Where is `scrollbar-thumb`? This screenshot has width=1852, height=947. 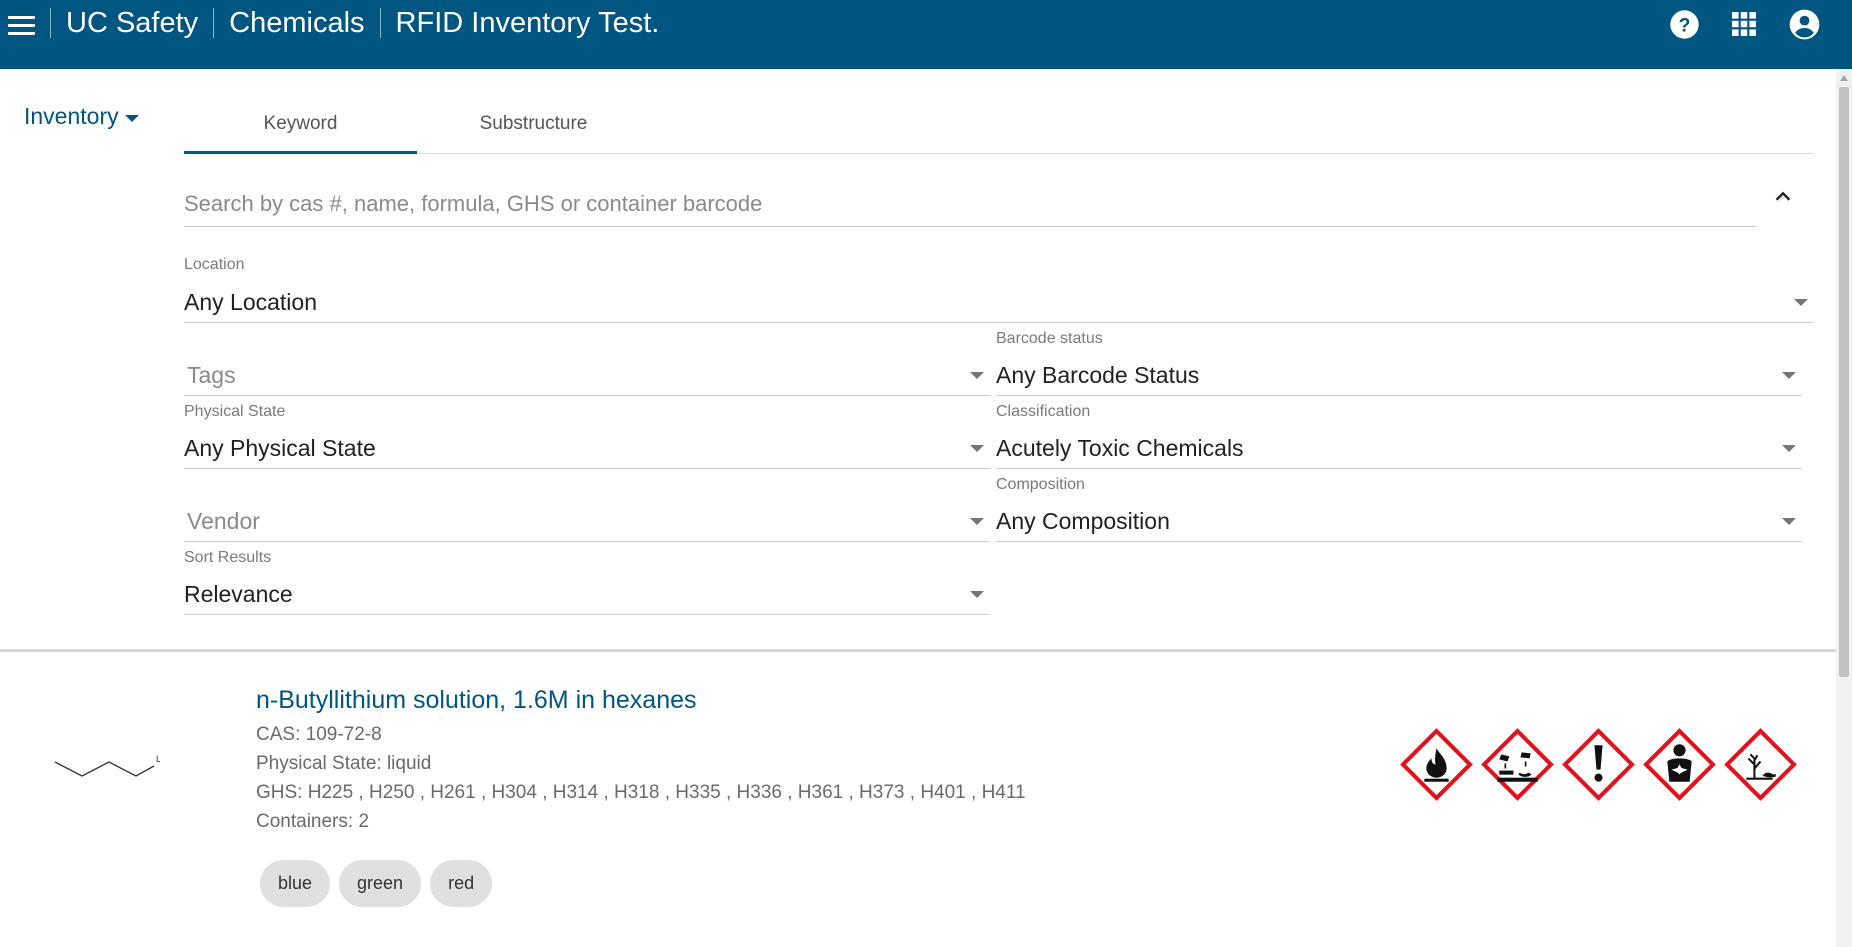 scrollbar-thumb is located at coordinates (1844, 382).